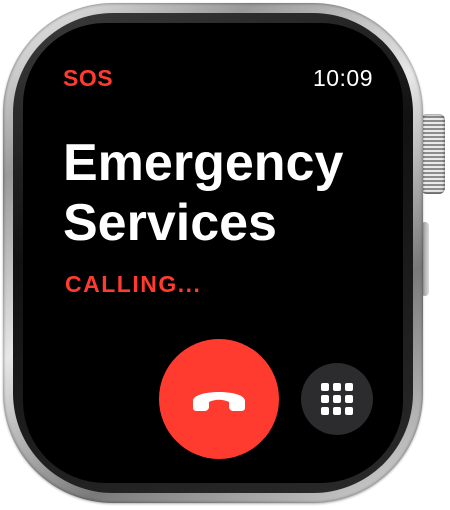 This screenshot has height=510, width=450. I want to click on sos-label: SOS, so click(88, 78).